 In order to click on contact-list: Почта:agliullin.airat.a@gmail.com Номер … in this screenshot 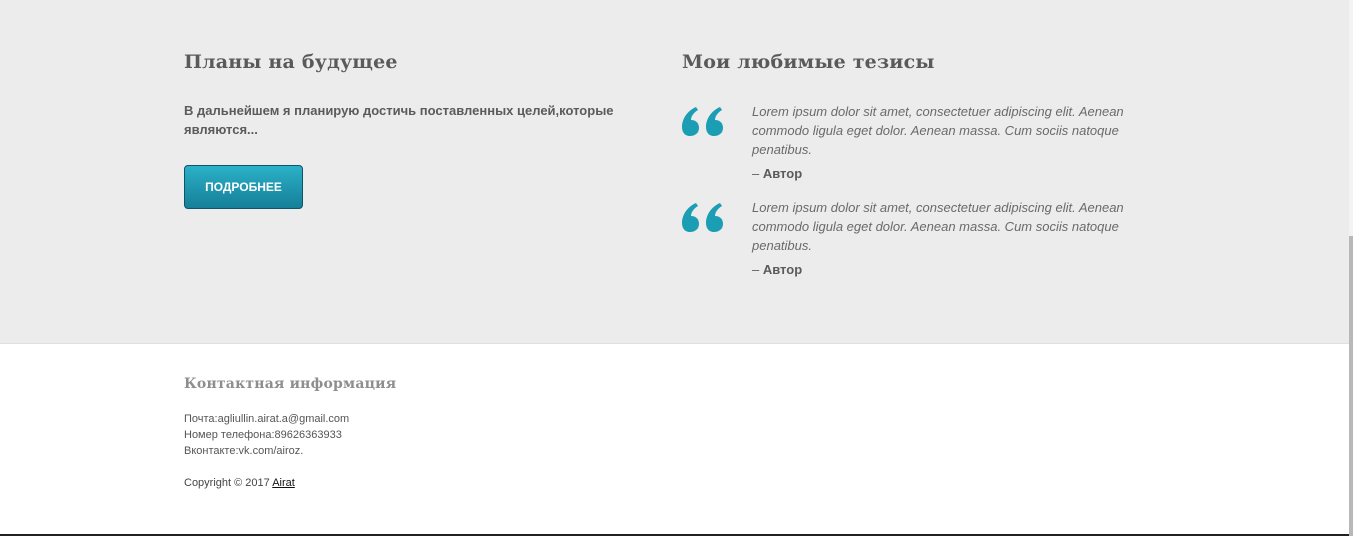, I will do `click(266, 435)`.